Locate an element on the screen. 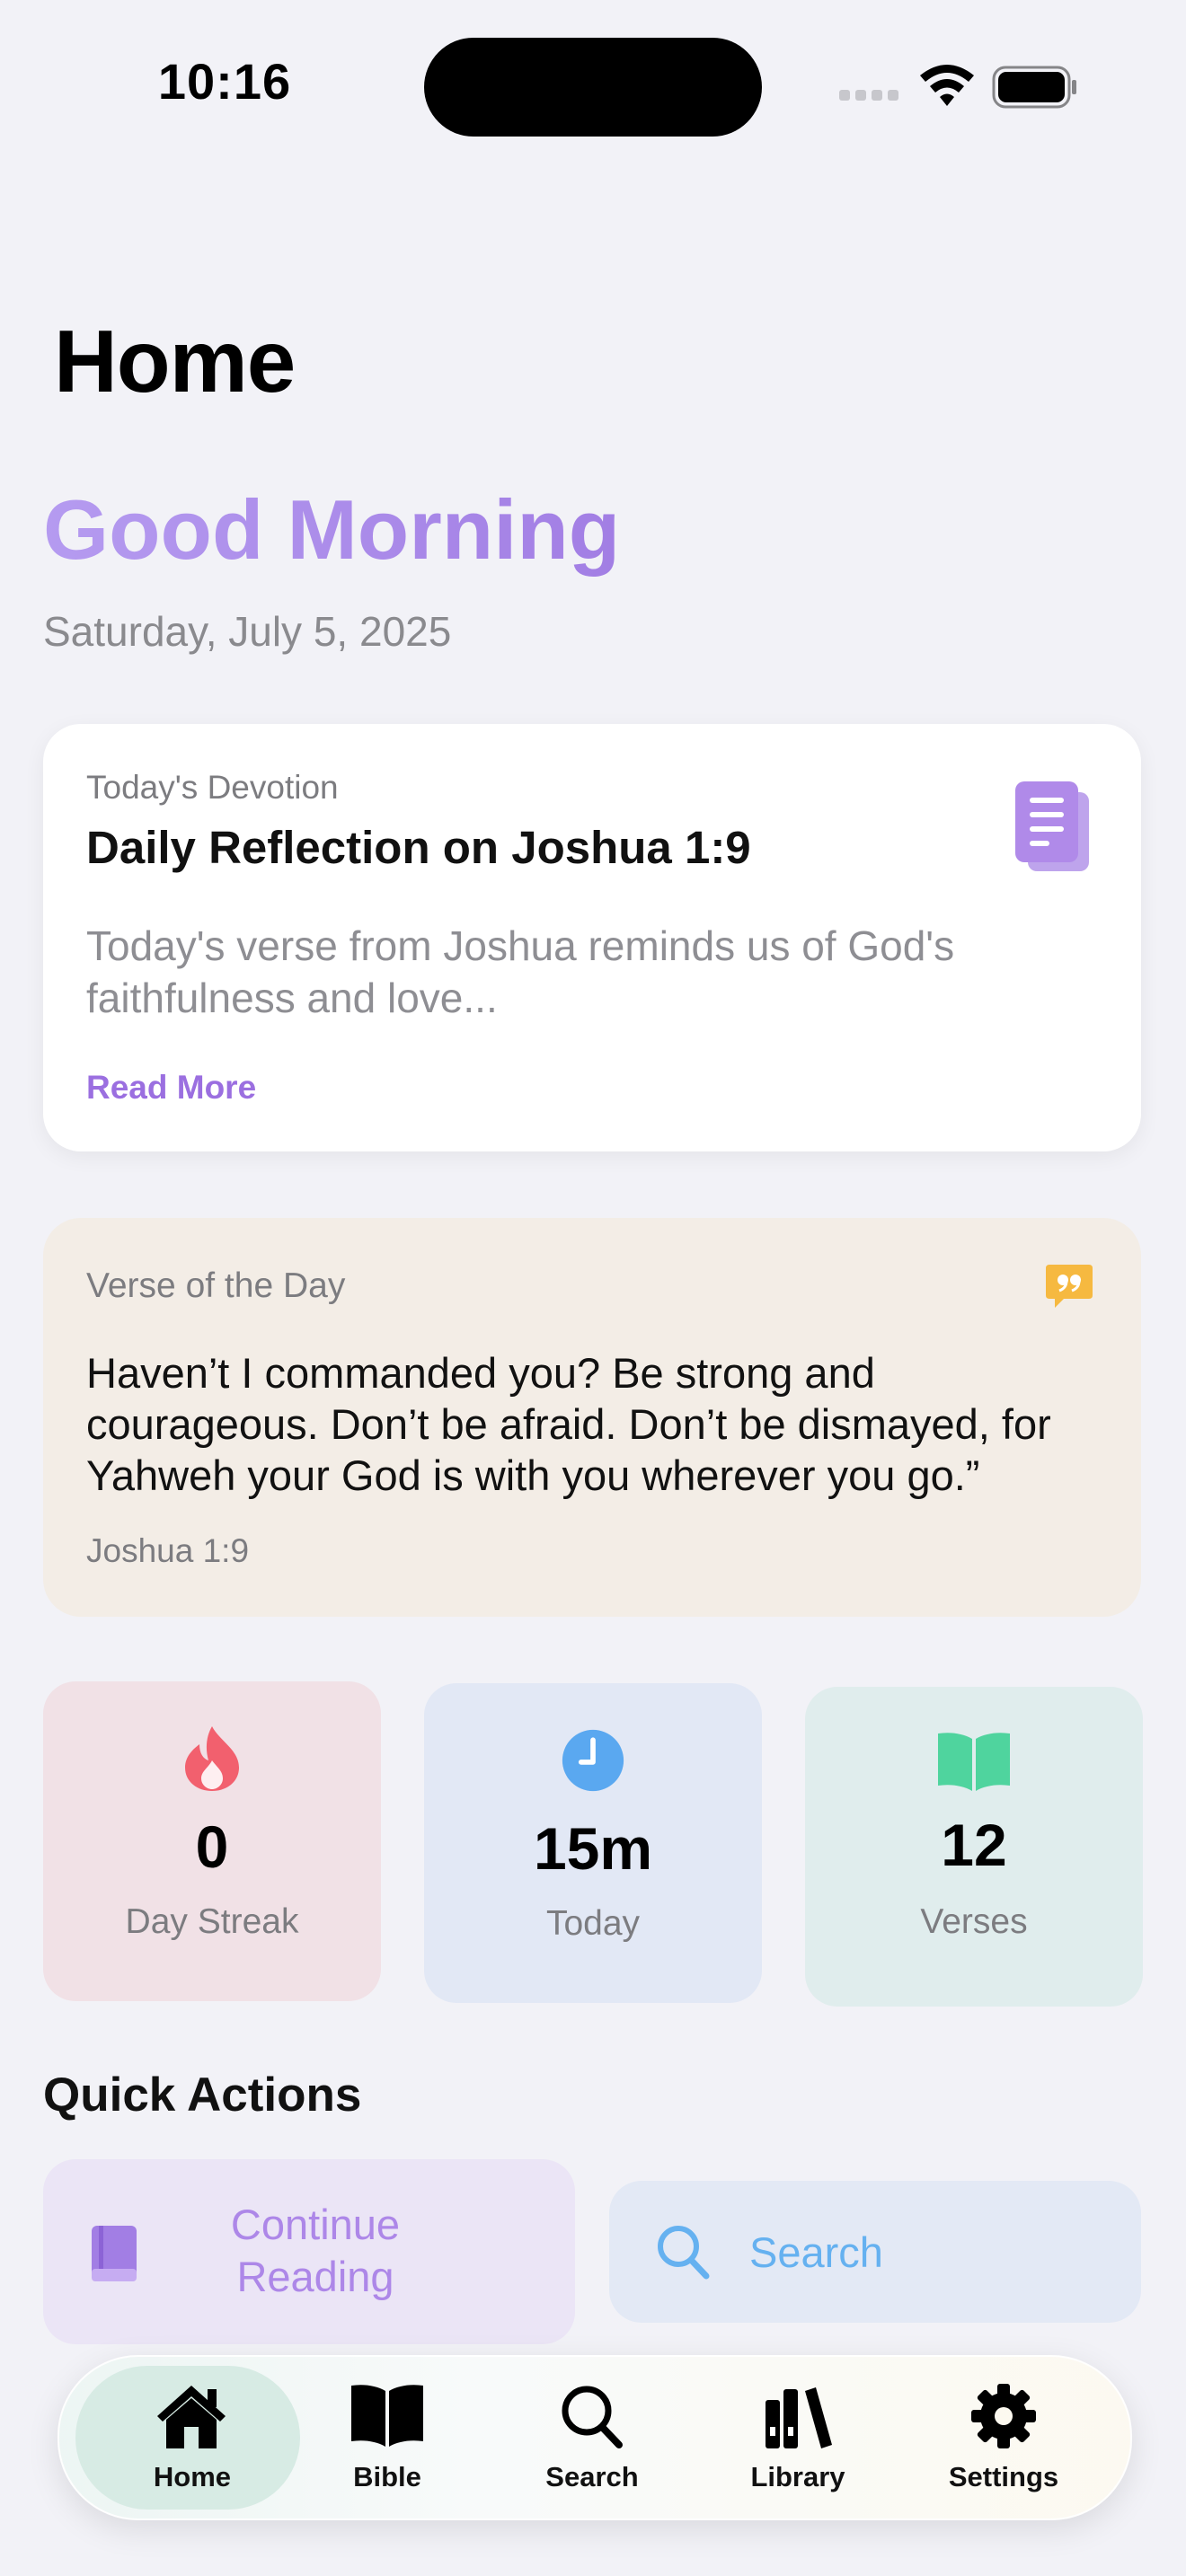  open-book-icon is located at coordinates (974, 1762).